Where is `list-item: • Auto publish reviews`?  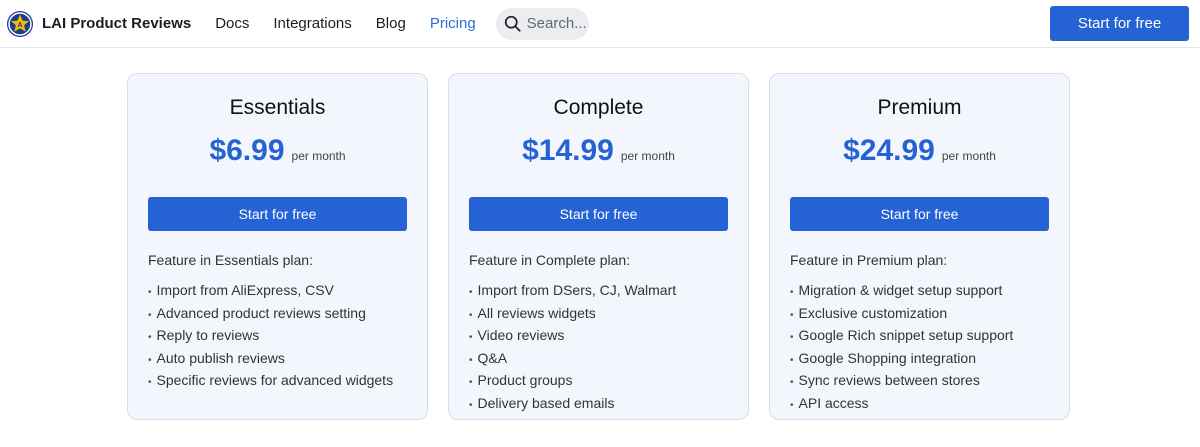 list-item: • Auto publish reviews is located at coordinates (216, 357).